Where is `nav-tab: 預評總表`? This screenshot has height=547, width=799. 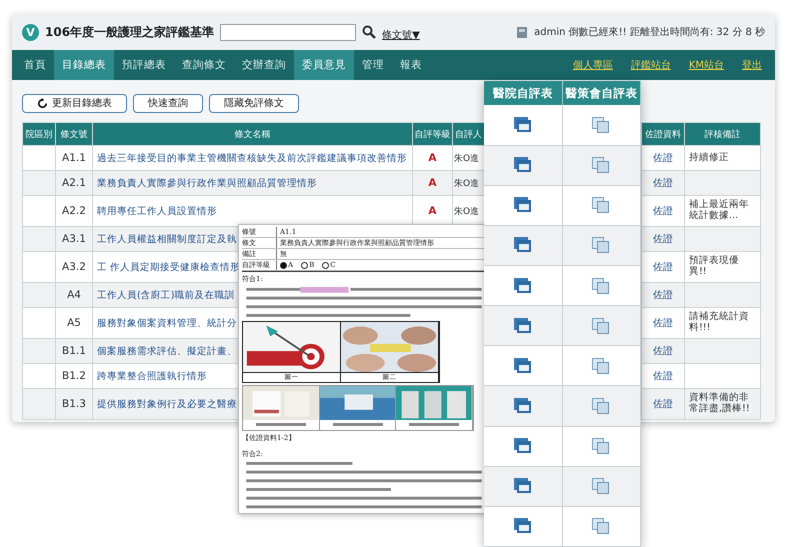 nav-tab: 預評總表 is located at coordinates (144, 65).